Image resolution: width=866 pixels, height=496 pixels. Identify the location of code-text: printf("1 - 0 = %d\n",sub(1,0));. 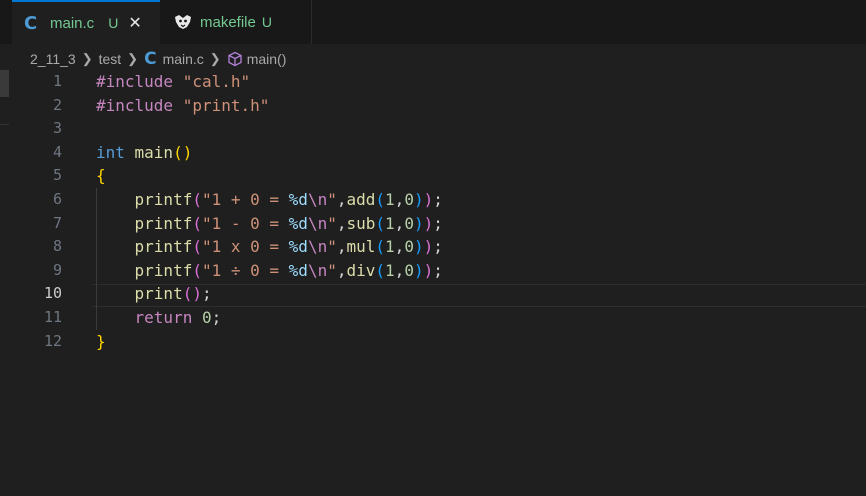
(269, 224).